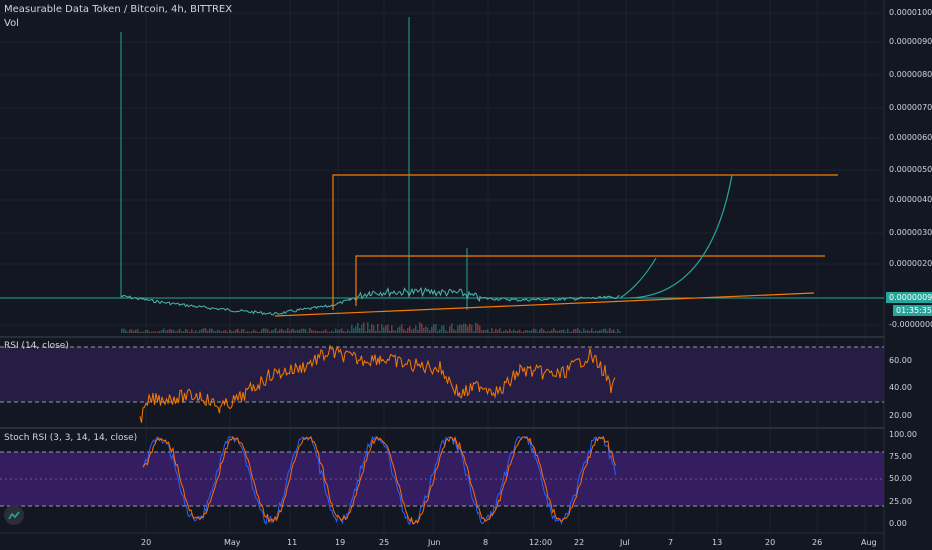 The image size is (932, 550). Describe the element at coordinates (384, 542) in the screenshot. I see `time-tick: 25` at that location.